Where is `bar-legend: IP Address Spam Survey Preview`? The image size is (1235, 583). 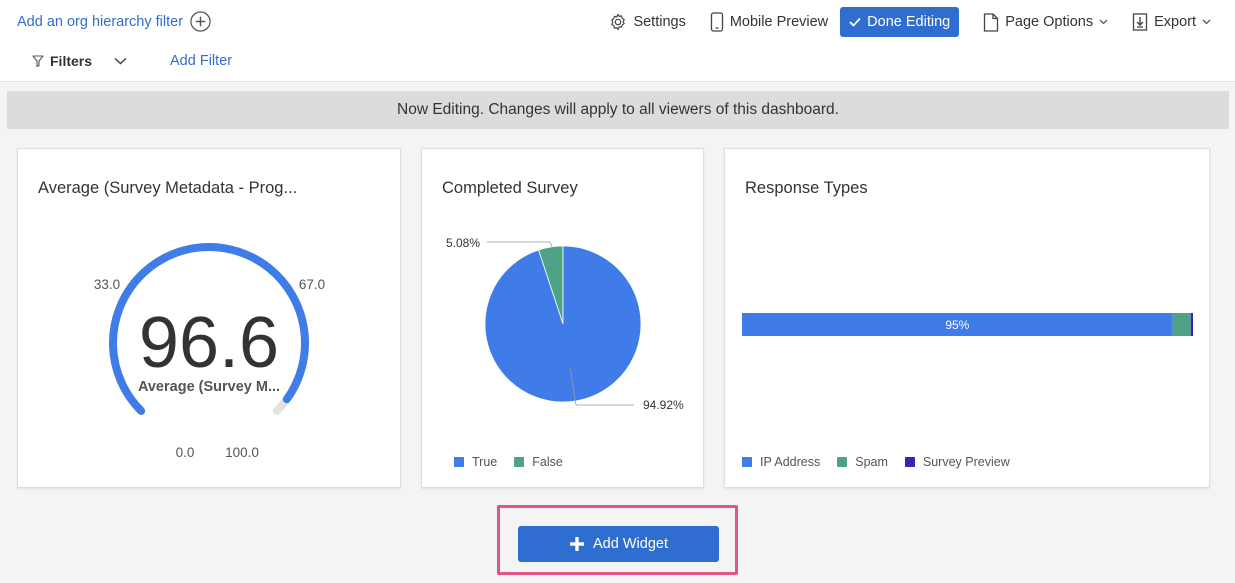 bar-legend: IP Address Spam Survey Preview is located at coordinates (884, 462).